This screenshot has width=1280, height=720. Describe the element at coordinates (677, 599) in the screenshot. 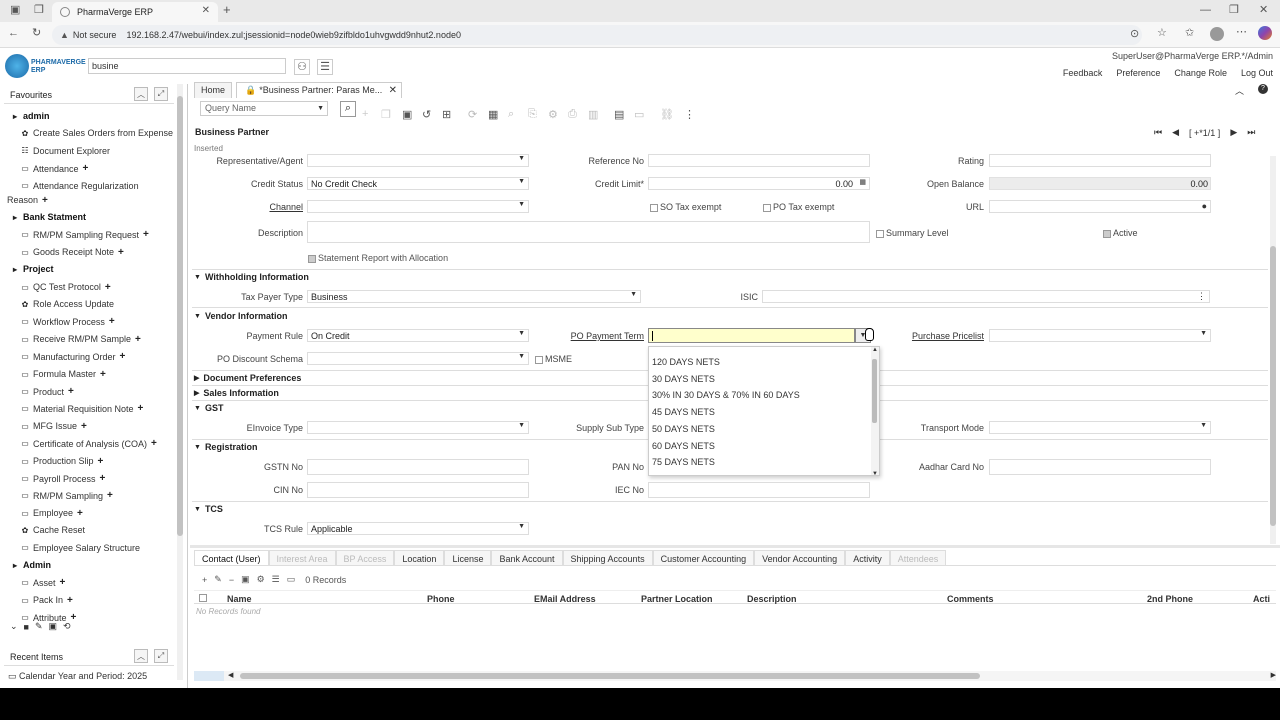

I see `column-partner-location: Partner Location` at that location.